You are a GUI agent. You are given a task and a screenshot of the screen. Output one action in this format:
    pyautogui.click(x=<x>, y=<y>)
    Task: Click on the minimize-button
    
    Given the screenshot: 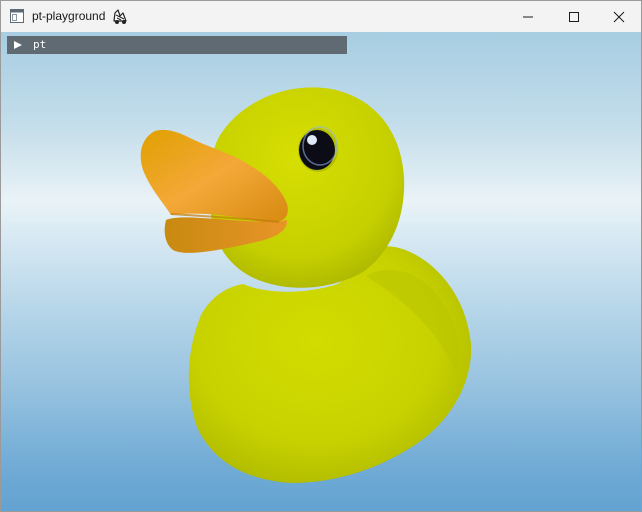 What is the action you would take?
    pyautogui.click(x=528, y=16)
    